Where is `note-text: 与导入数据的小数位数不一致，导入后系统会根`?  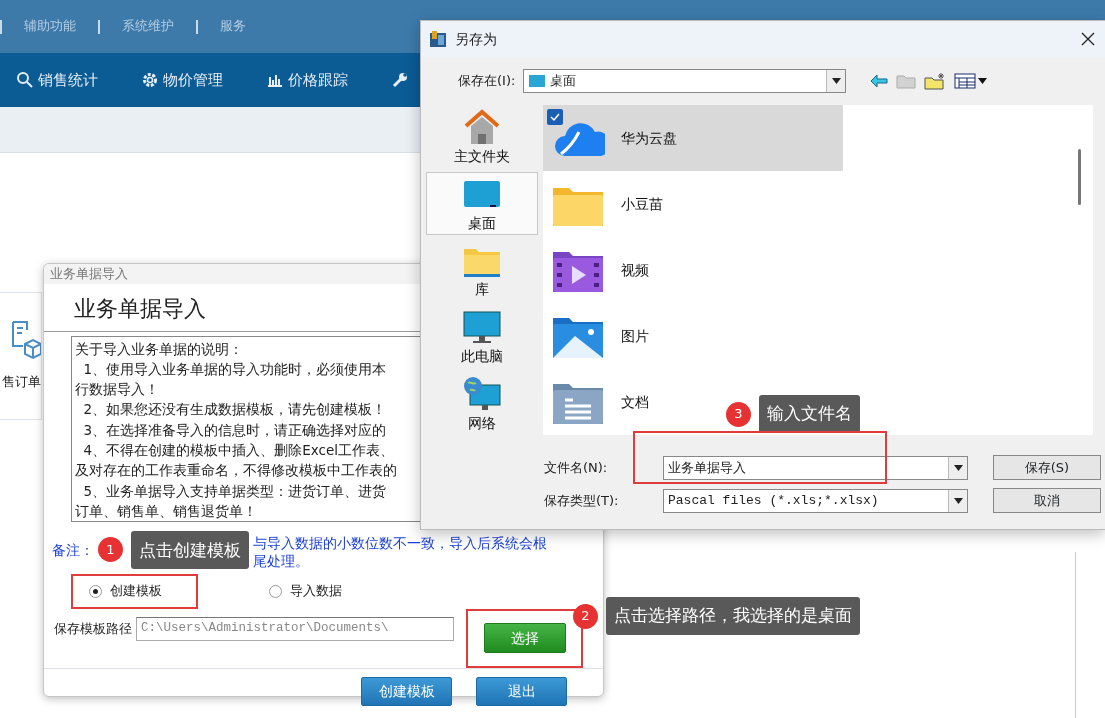 note-text: 与导入数据的小数位数不一致，导入后系统会根 is located at coordinates (400, 542).